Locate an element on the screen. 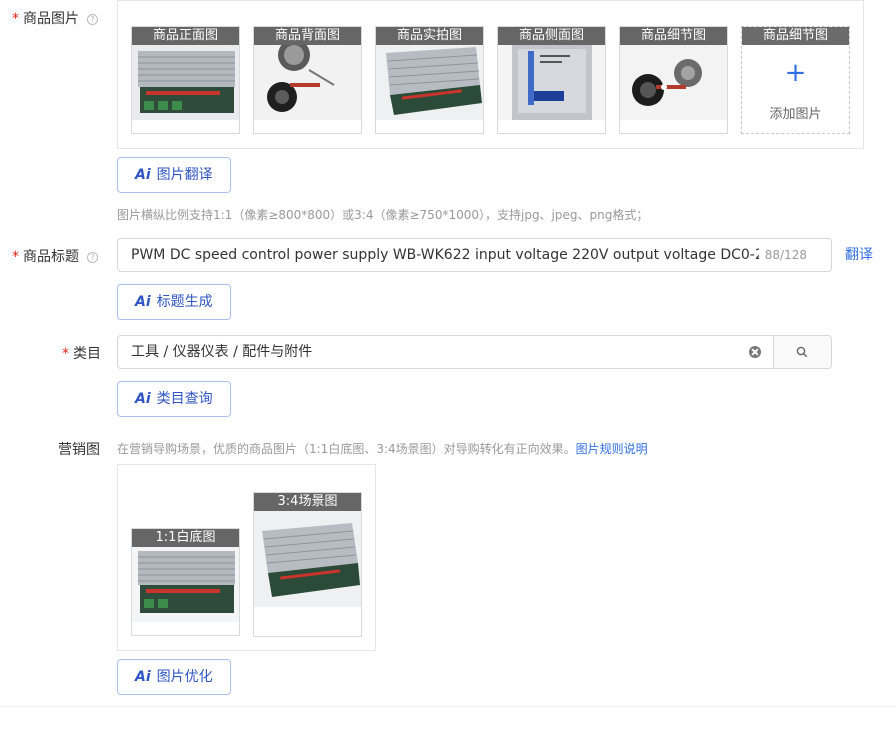 The width and height of the screenshot is (896, 738). image-optimize-button: Ai 图片优化 is located at coordinates (174, 677).